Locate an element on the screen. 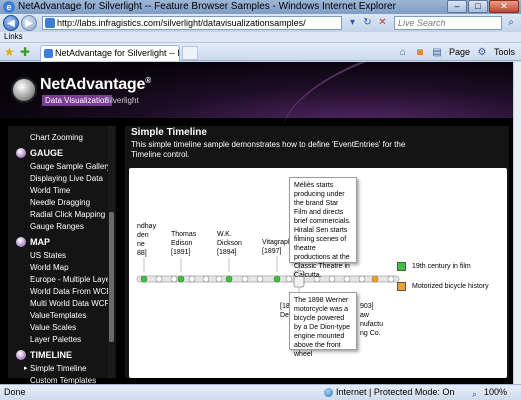 The width and height of the screenshot is (521, 400). sidebar-group-timeline: TIMELINE is located at coordinates (62, 355).